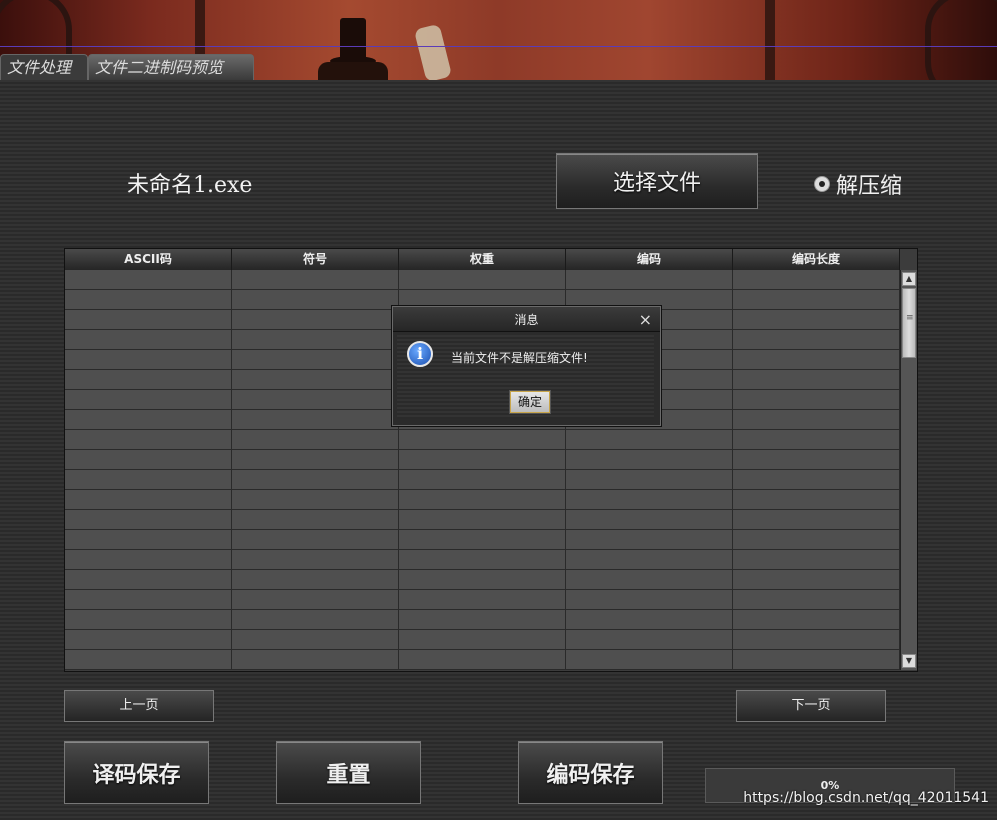 The height and width of the screenshot is (820, 997). What do you see at coordinates (139, 706) in the screenshot?
I see `prev-page-button: 上一页` at bounding box center [139, 706].